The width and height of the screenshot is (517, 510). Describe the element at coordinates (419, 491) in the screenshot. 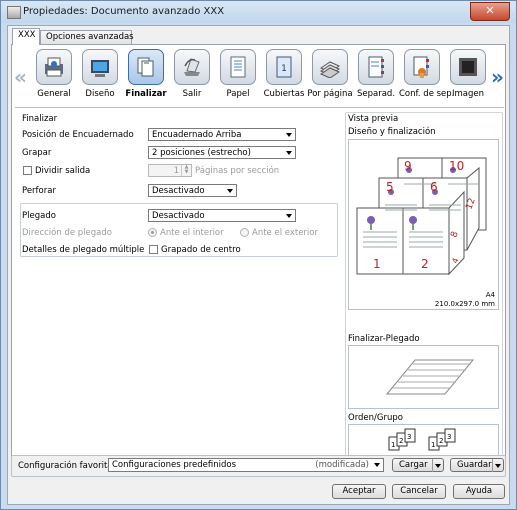

I see `cancel-button: Cancelar` at that location.